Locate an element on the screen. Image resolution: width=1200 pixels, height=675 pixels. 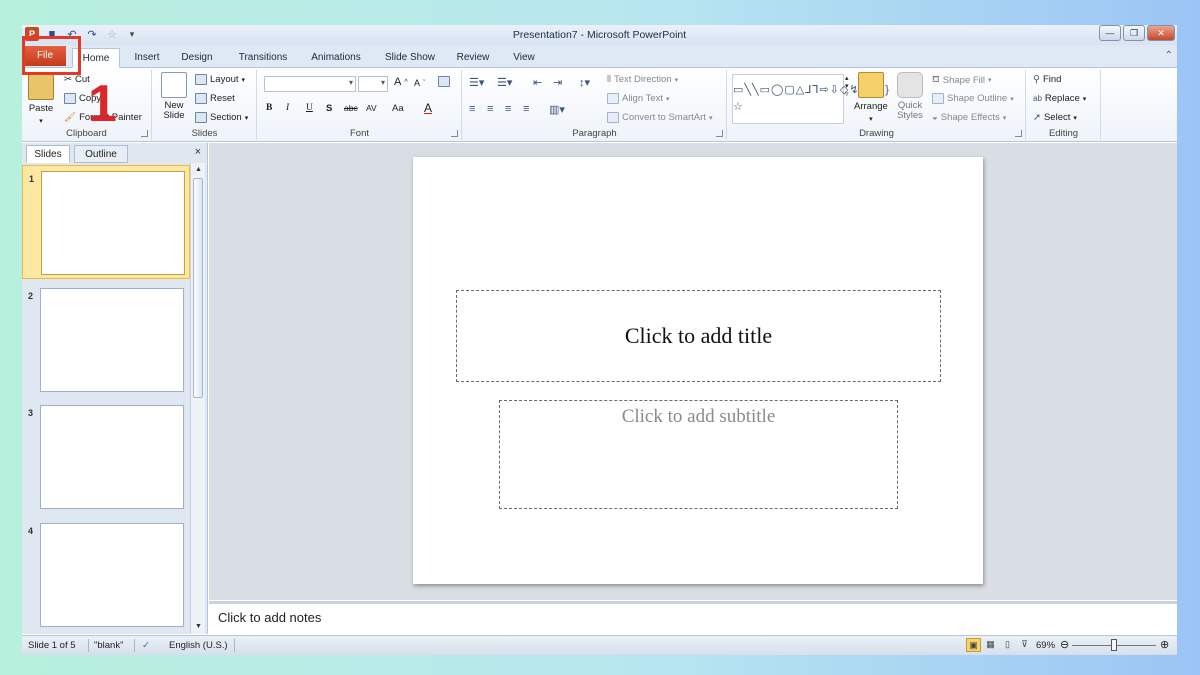
slide-thumbnail: 2 is located at coordinates (106, 340).